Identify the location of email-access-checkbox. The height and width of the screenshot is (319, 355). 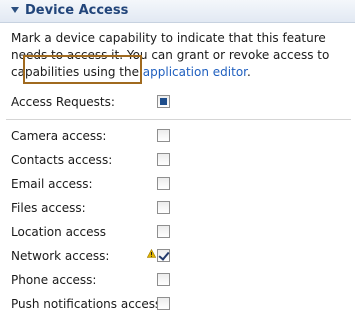
(163, 183).